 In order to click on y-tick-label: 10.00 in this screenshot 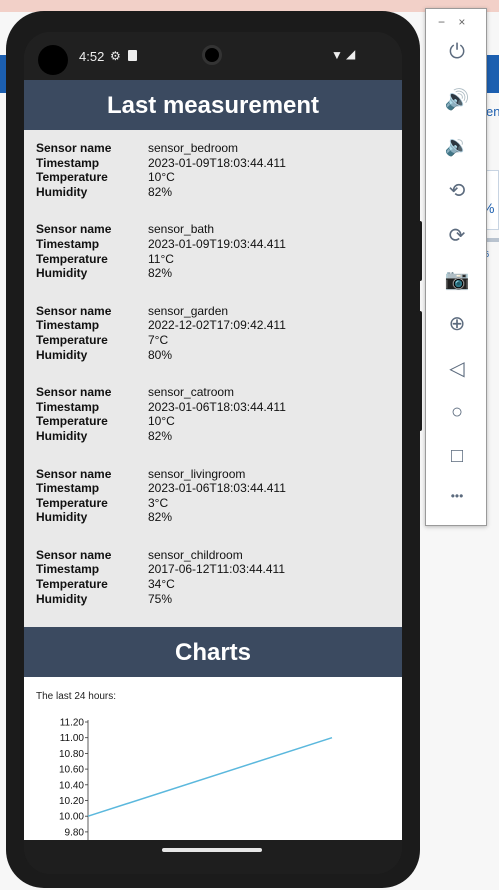, I will do `click(71, 817)`.